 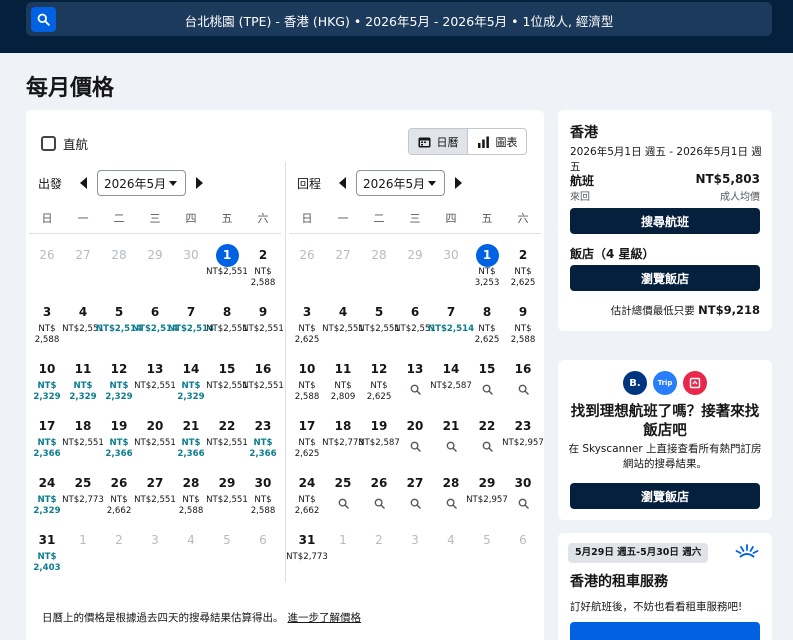 I want to click on day-number: 10, so click(x=307, y=369).